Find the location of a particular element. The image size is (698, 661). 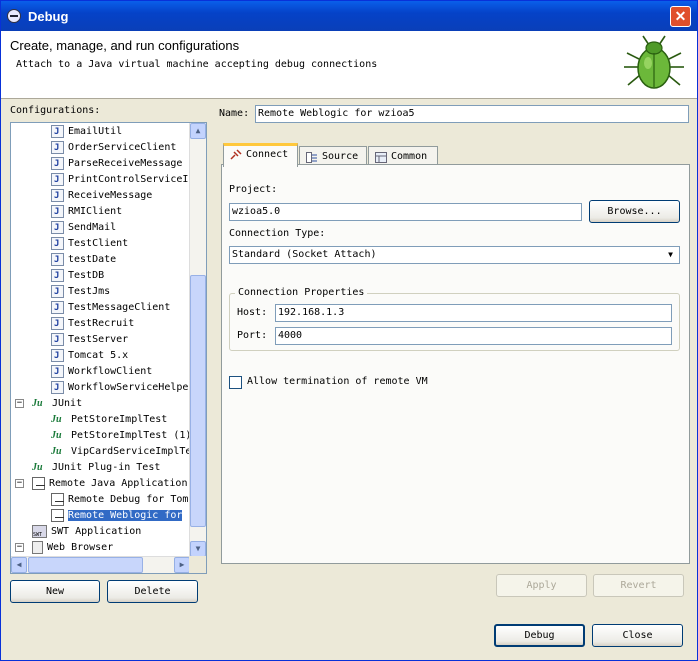

tree-item-label: TestDB is located at coordinates (86, 275).